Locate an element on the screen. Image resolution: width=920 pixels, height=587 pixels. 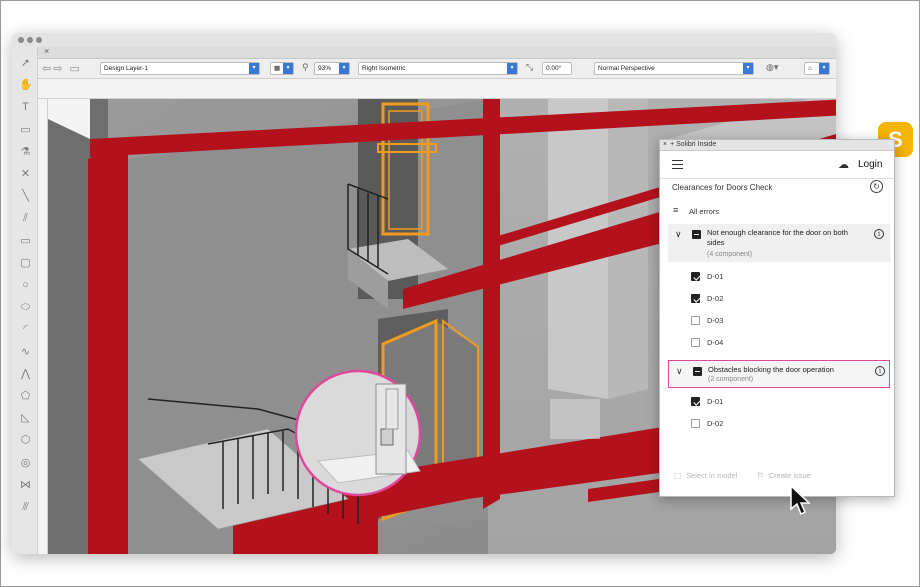
attribute-icon: ⚗ is located at coordinates (25, 152).